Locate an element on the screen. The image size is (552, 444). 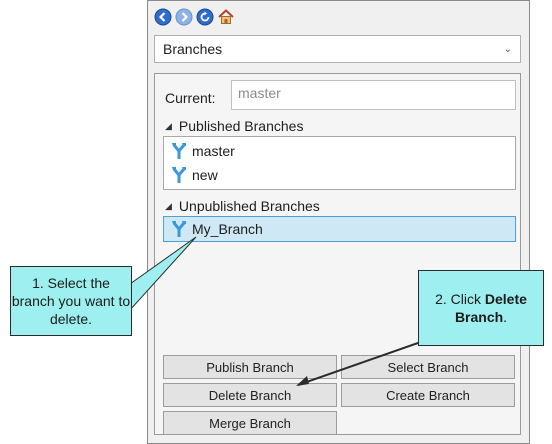
home-icon is located at coordinates (226, 17).